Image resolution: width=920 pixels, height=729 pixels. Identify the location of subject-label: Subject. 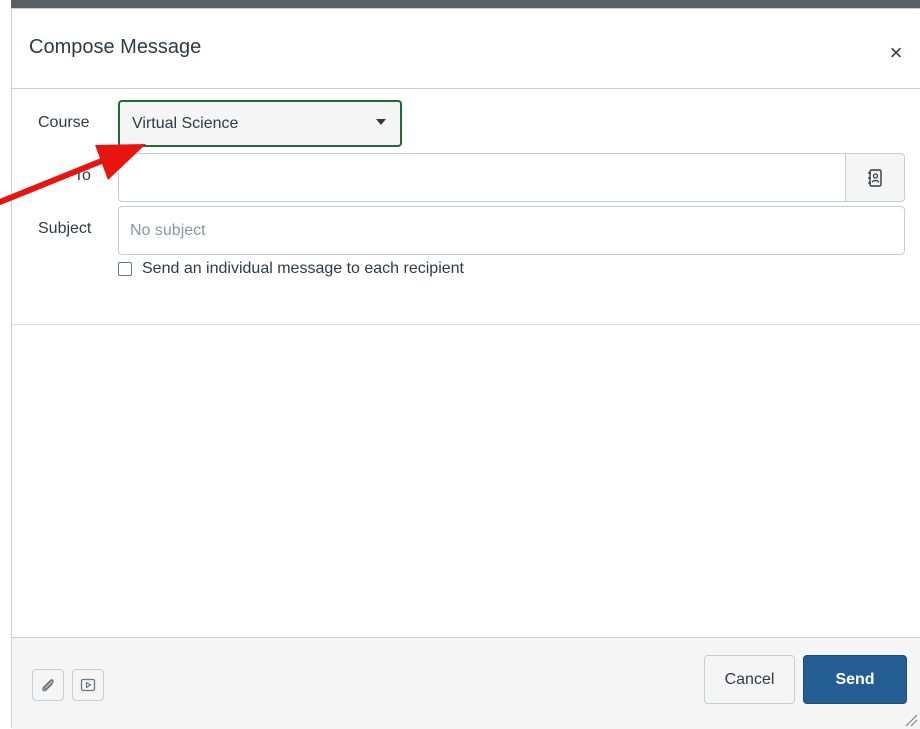
(65, 228).